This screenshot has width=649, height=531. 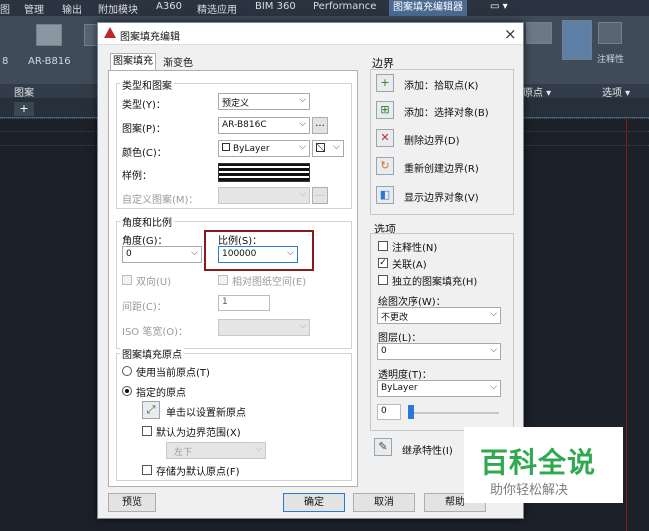 I want to click on transparency-value: ByLayer, so click(x=399, y=388).